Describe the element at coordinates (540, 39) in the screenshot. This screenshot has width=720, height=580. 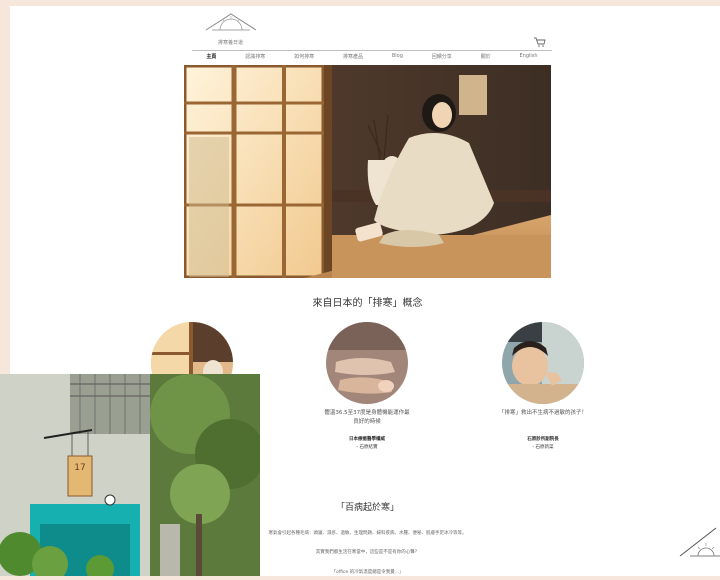
I see `cart-icon` at that location.